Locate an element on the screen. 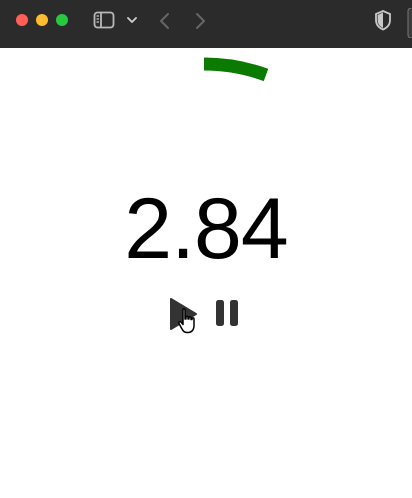 The width and height of the screenshot is (412, 498). close-window-button is located at coordinates (22, 20).